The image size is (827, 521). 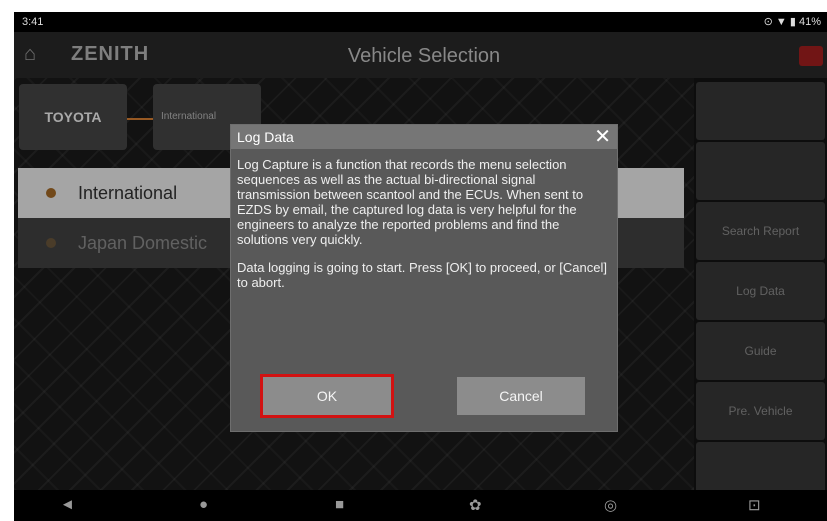 I want to click on settings-icon: ✿, so click(x=475, y=505).